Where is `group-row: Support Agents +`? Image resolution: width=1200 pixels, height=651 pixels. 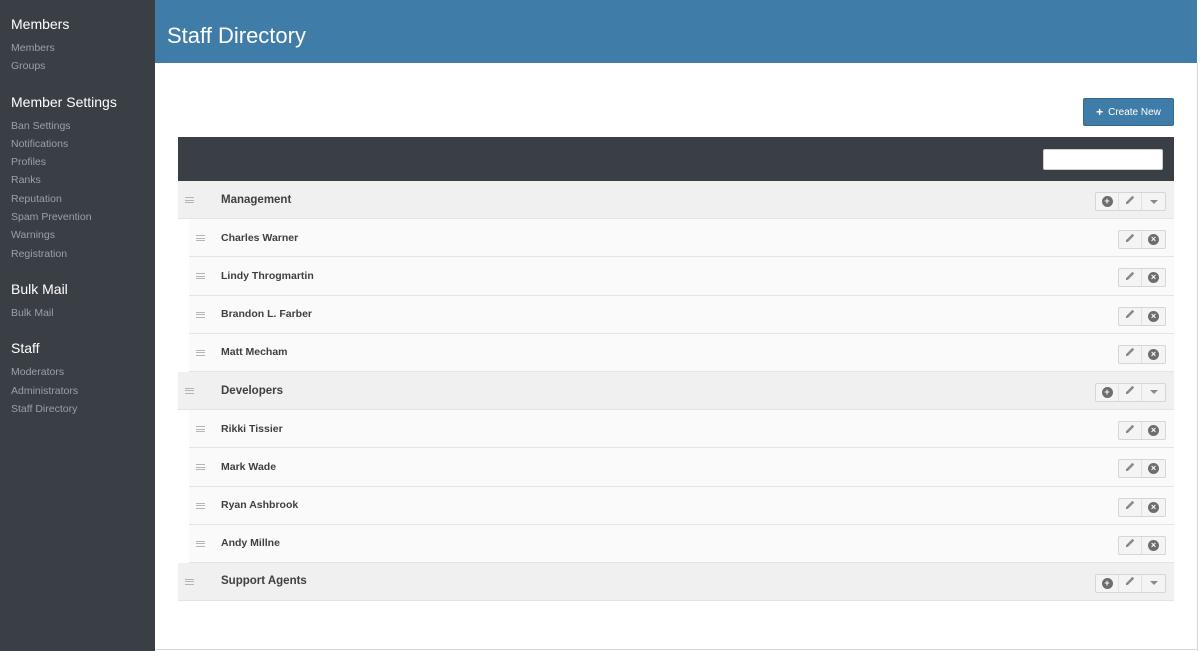
group-row: Support Agents + is located at coordinates (676, 582).